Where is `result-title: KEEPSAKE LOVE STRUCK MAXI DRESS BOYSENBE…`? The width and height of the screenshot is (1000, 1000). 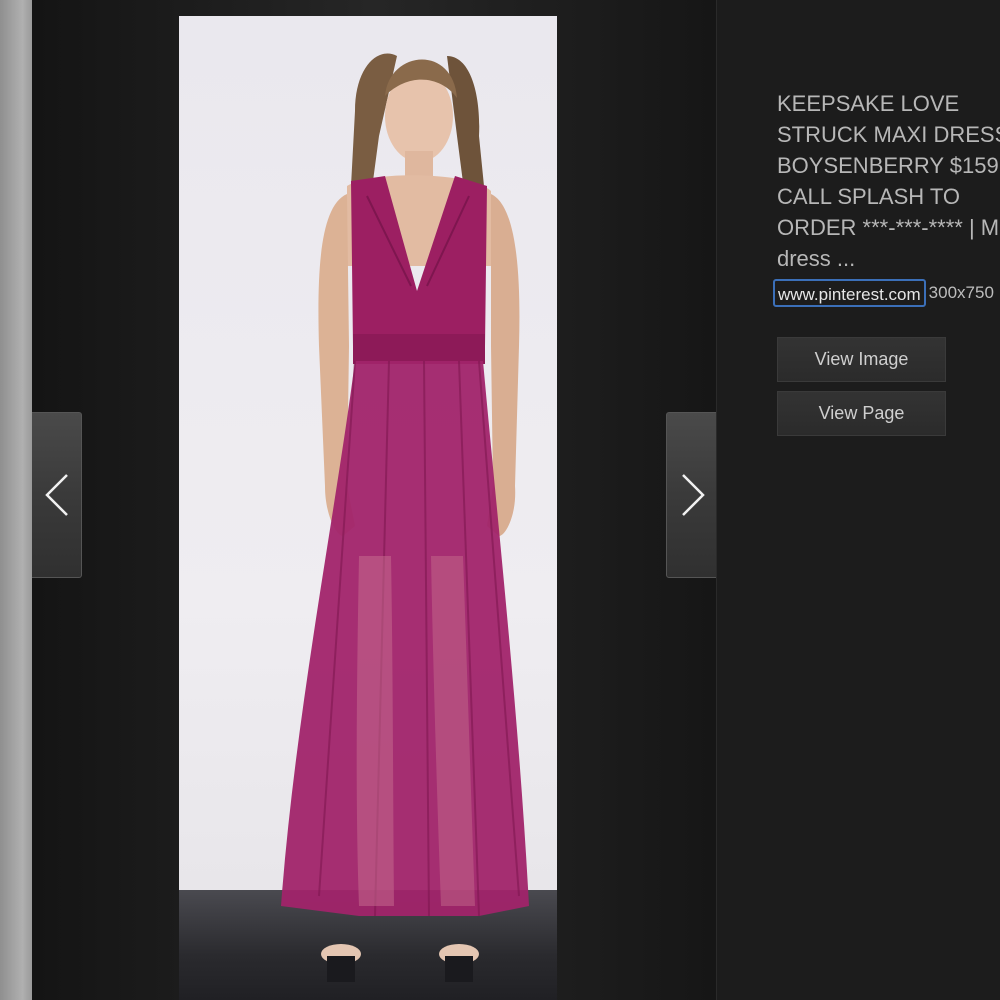 result-title: KEEPSAKE LOVE STRUCK MAXI DRESS BOYSENBE… is located at coordinates (888, 181).